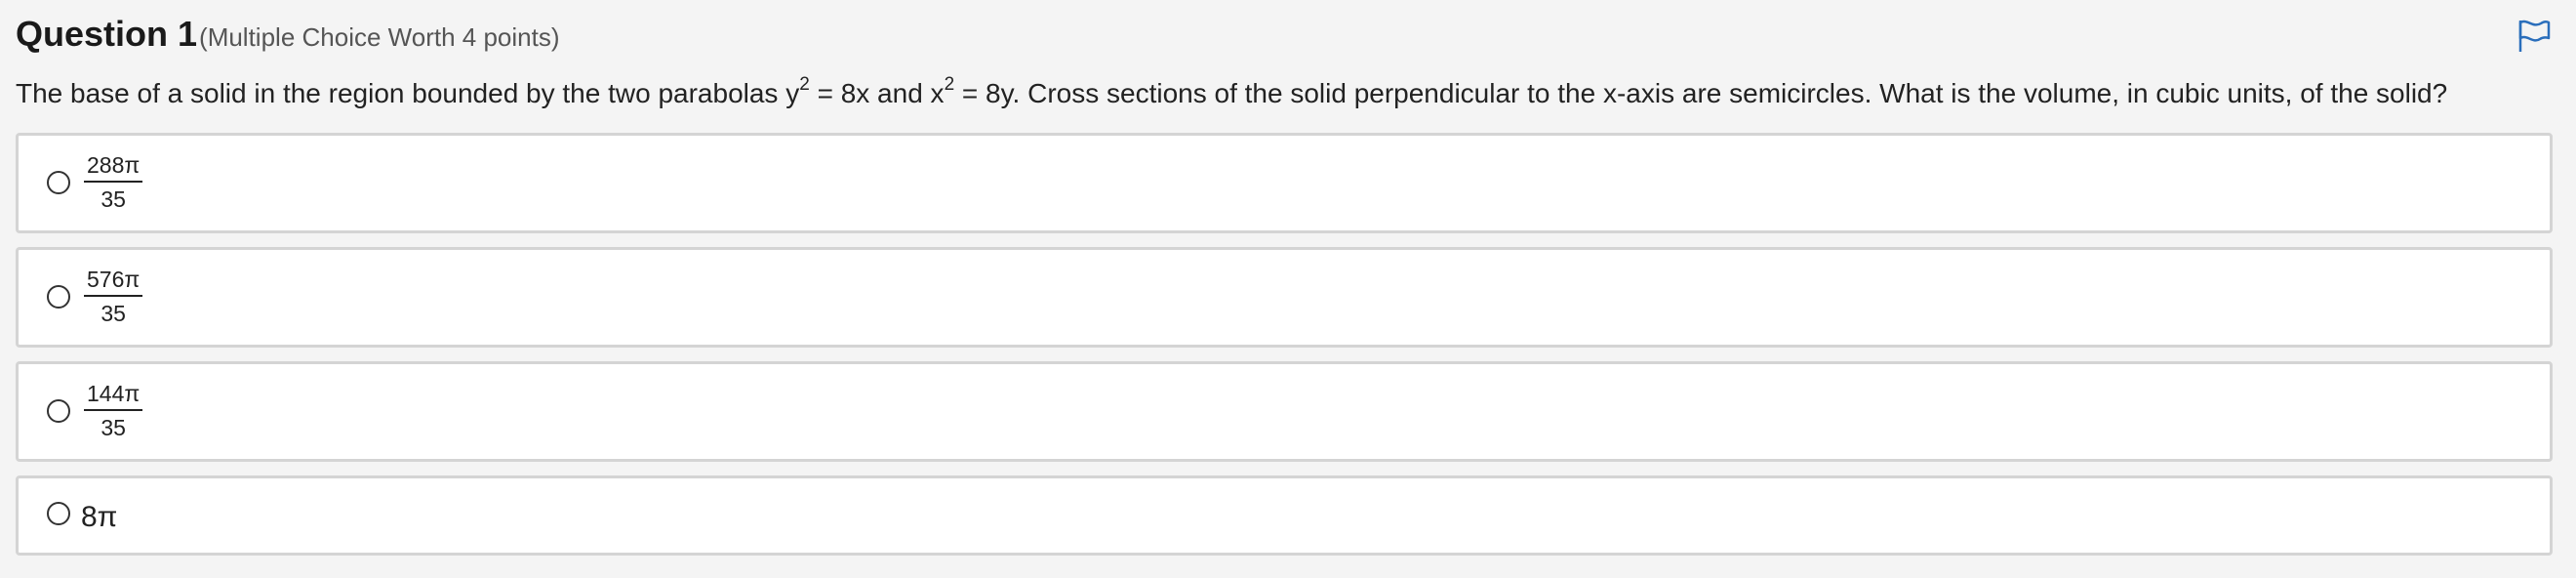 This screenshot has width=2576, height=578. Describe the element at coordinates (2534, 36) in the screenshot. I see `flag-icon` at that location.